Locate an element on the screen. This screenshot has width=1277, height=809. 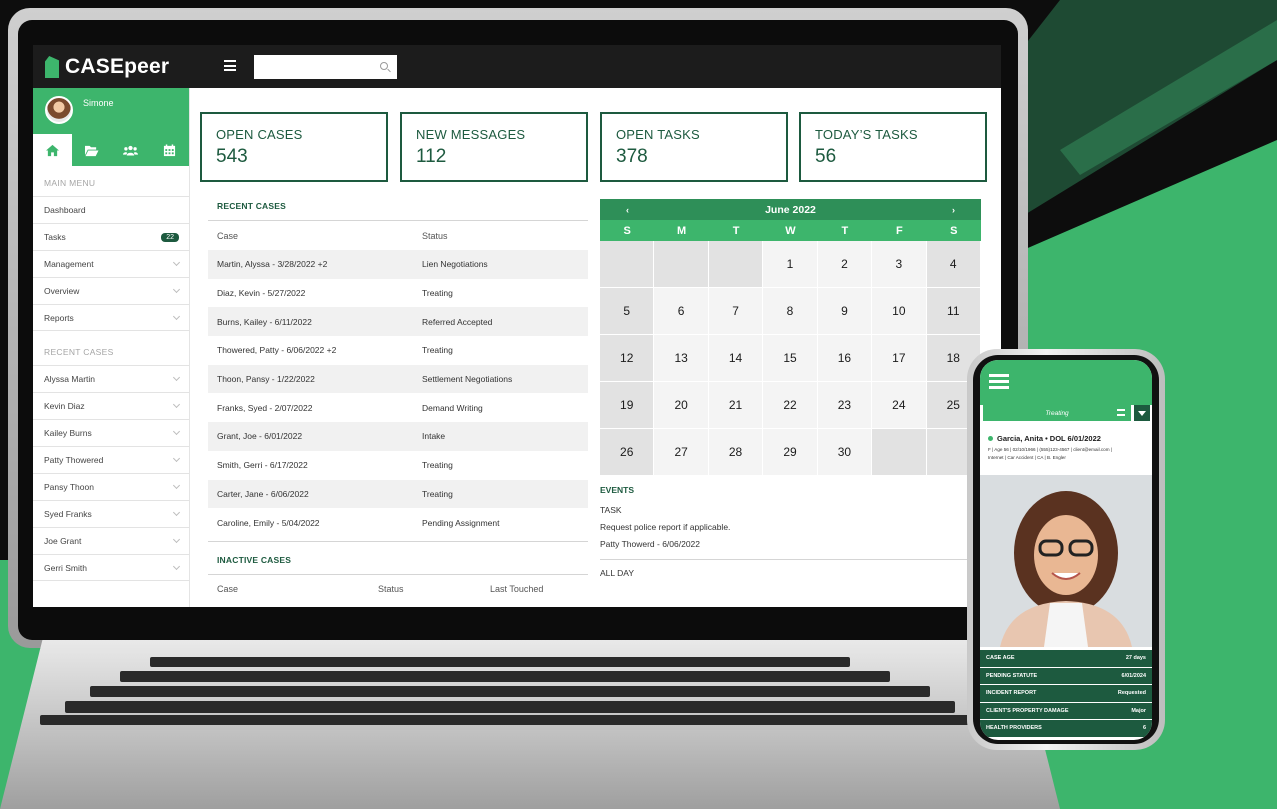
sidebar-recent-case: Alyssa Martin is located at coordinates (111, 378).